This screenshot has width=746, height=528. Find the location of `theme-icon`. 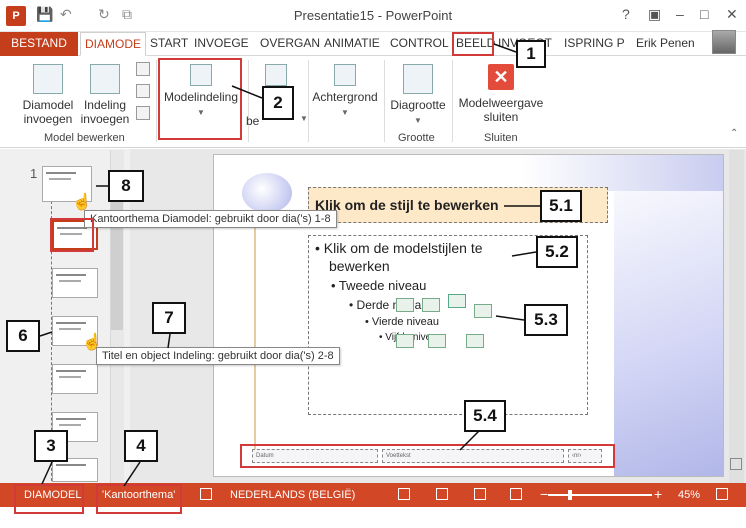

theme-icon is located at coordinates (276, 75).